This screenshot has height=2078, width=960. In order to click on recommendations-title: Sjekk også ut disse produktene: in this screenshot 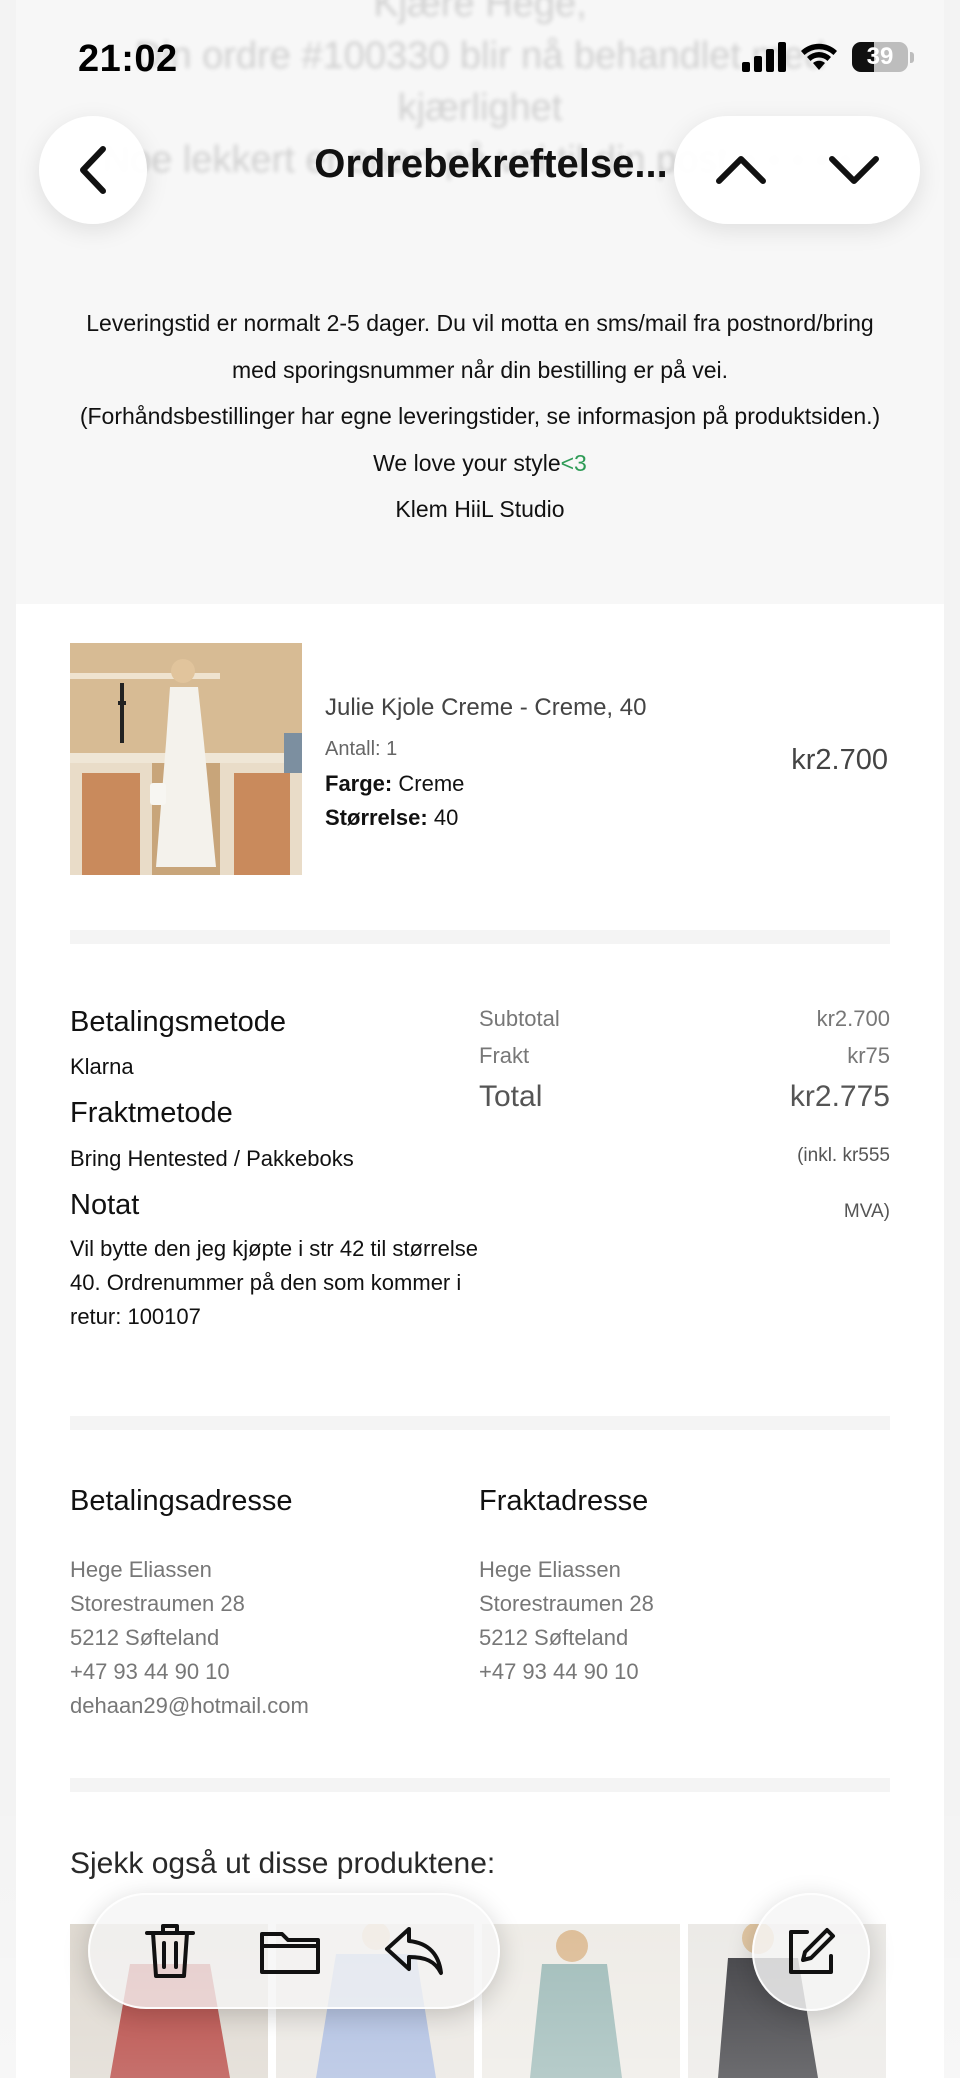, I will do `click(283, 1863)`.